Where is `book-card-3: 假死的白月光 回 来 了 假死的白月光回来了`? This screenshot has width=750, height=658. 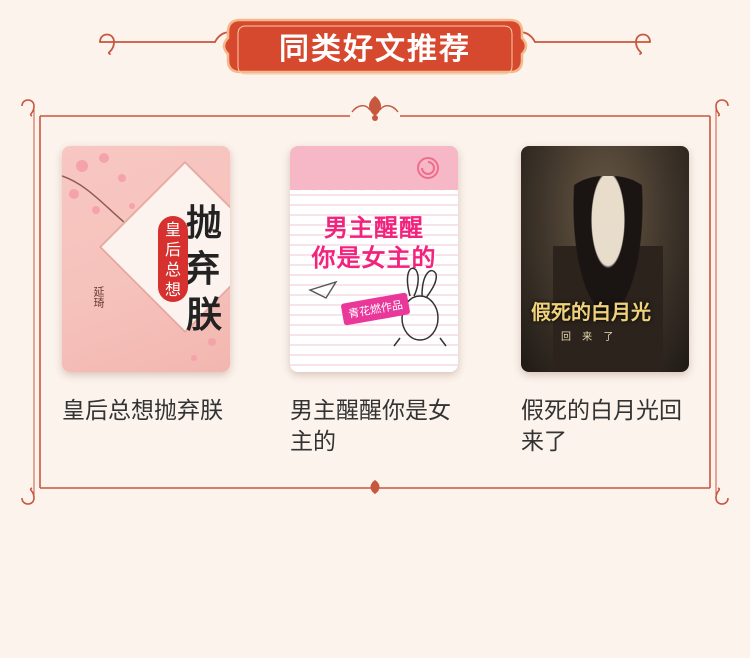
book-card-3: 假死的白月光 回 来 了 假死的白月光回来了 is located at coordinates (605, 302).